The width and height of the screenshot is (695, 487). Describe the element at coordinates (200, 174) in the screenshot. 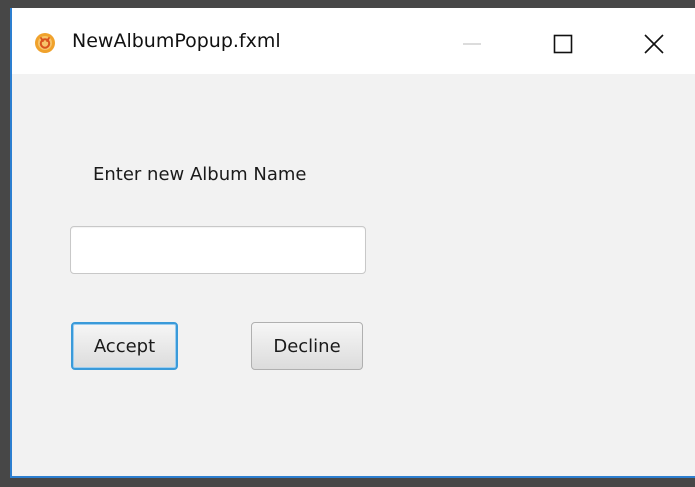

I see `album-name-label: Enter new Album Name` at that location.